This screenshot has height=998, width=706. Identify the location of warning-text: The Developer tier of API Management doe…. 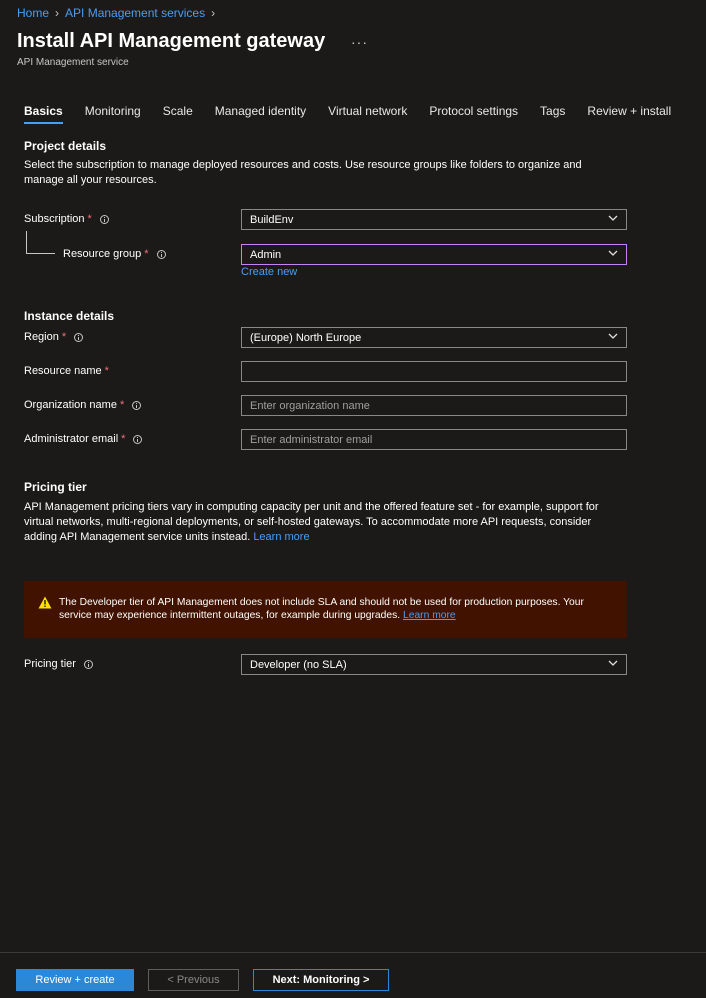
(321, 609).